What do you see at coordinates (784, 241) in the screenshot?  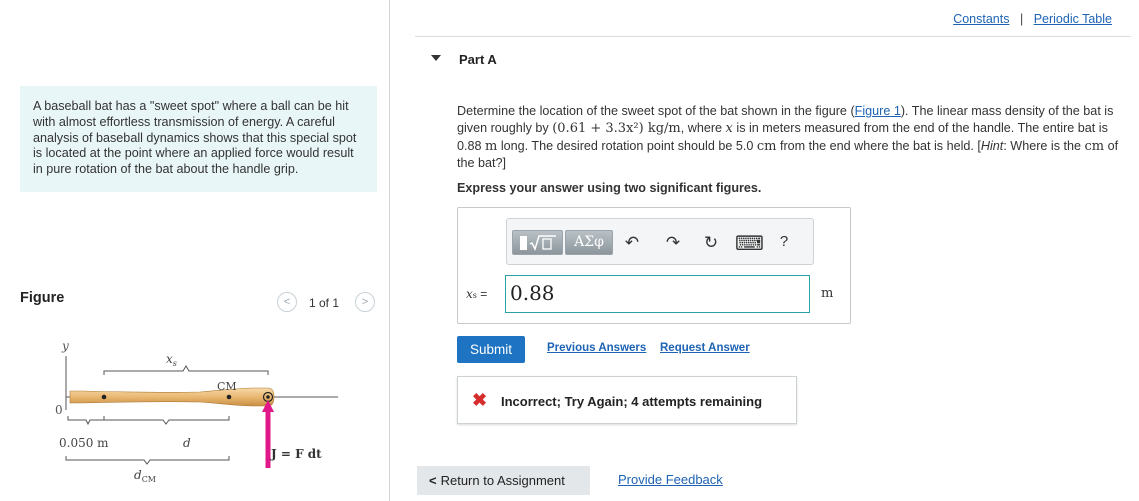 I see `help-icon: ?` at bounding box center [784, 241].